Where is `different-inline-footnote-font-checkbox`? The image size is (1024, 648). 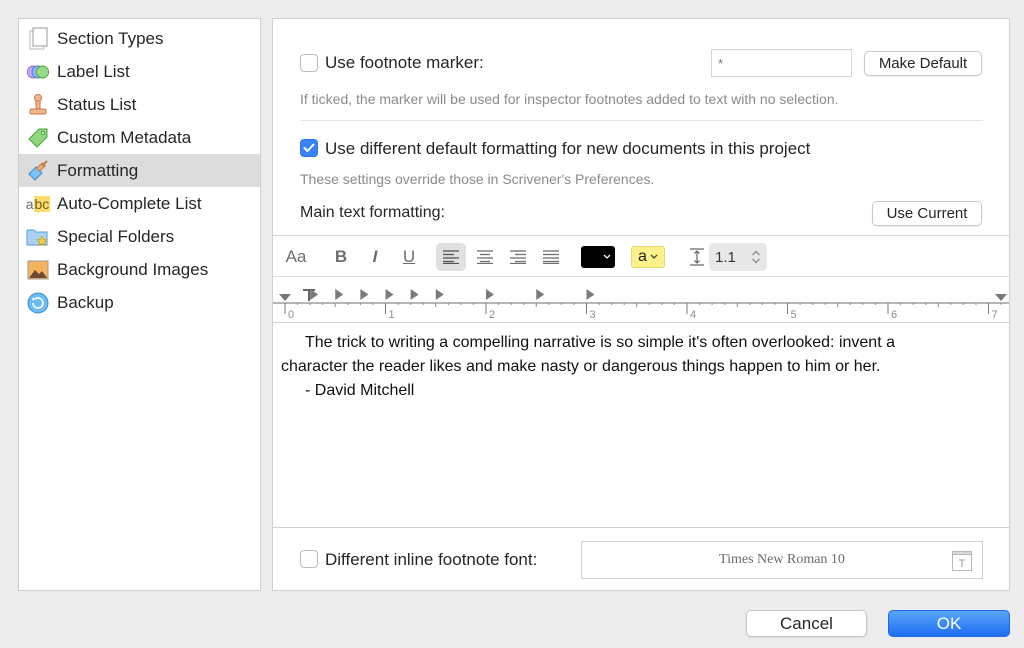
different-inline-footnote-font-checkbox is located at coordinates (309, 559).